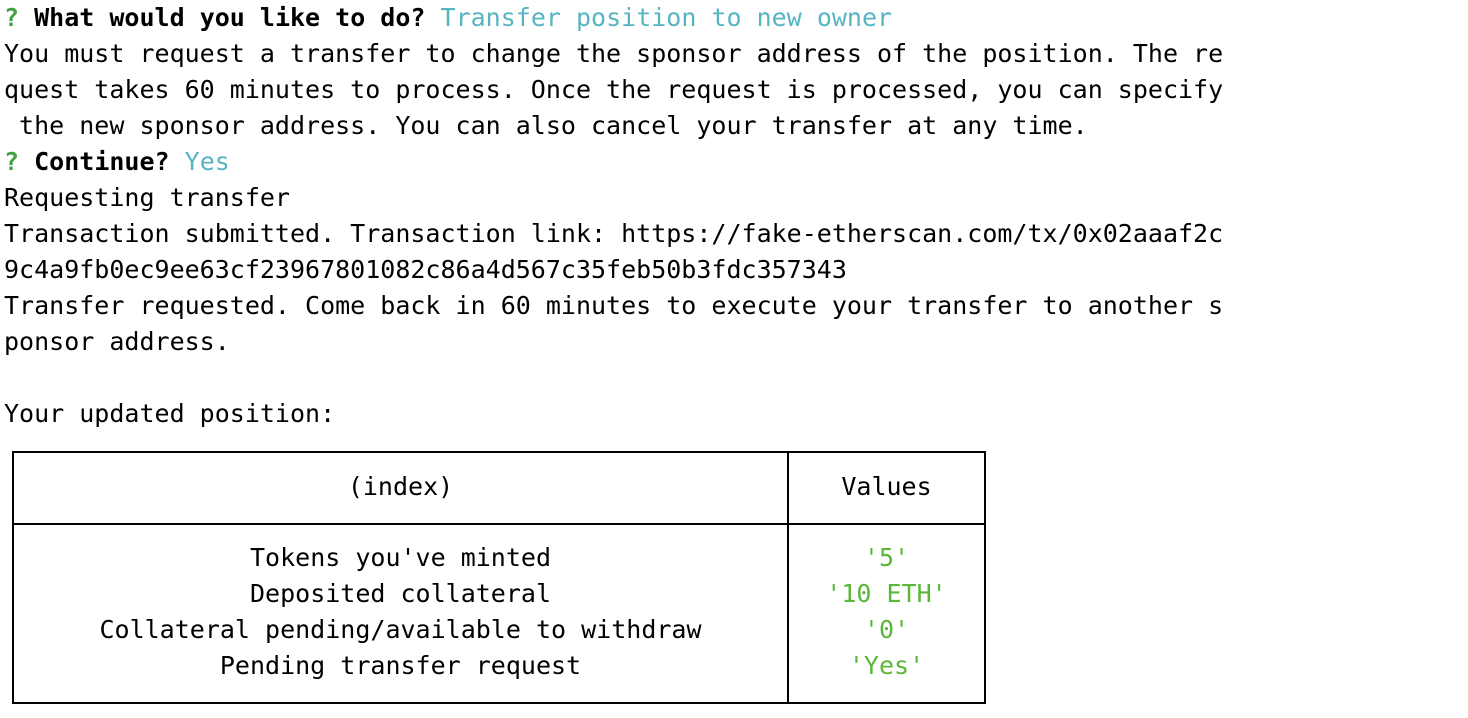 The width and height of the screenshot is (1468, 718). What do you see at coordinates (400, 629) in the screenshot?
I see `table-row-index: Collateral pending/available to withdraw` at bounding box center [400, 629].